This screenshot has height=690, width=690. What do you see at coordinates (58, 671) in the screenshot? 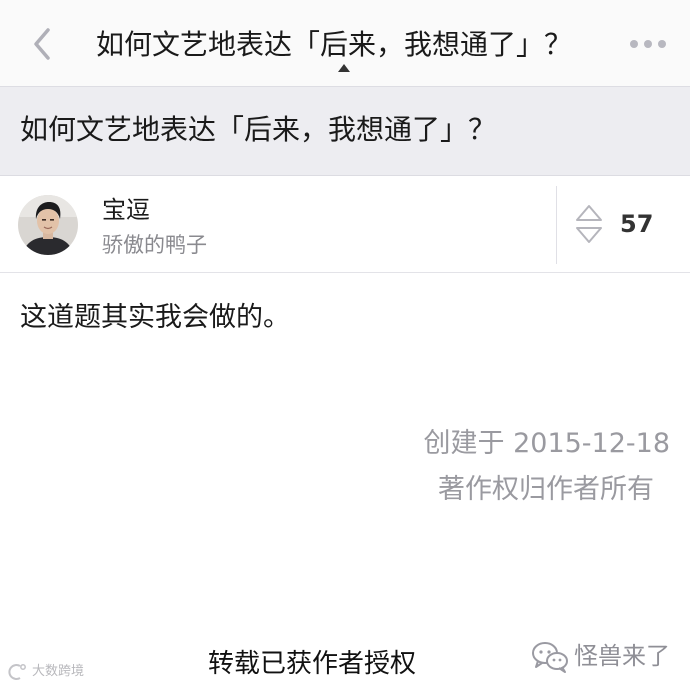
I see `watermark-left-text: 大数跨境` at bounding box center [58, 671].